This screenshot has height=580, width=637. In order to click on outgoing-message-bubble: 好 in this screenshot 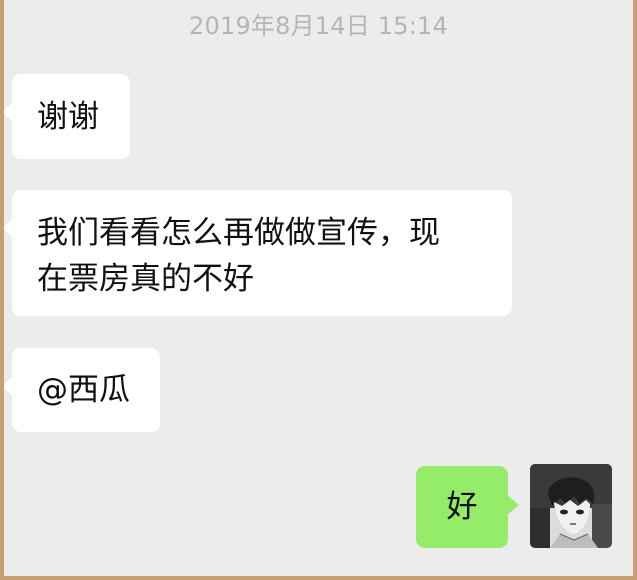, I will do `click(467, 507)`.